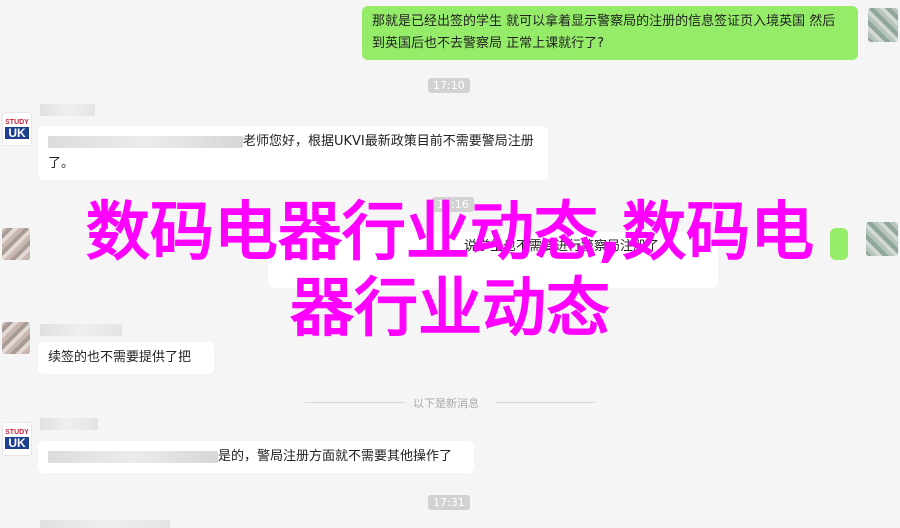 The image size is (900, 528). I want to click on incoming-message: 续签的也不需要提供了把, so click(126, 358).